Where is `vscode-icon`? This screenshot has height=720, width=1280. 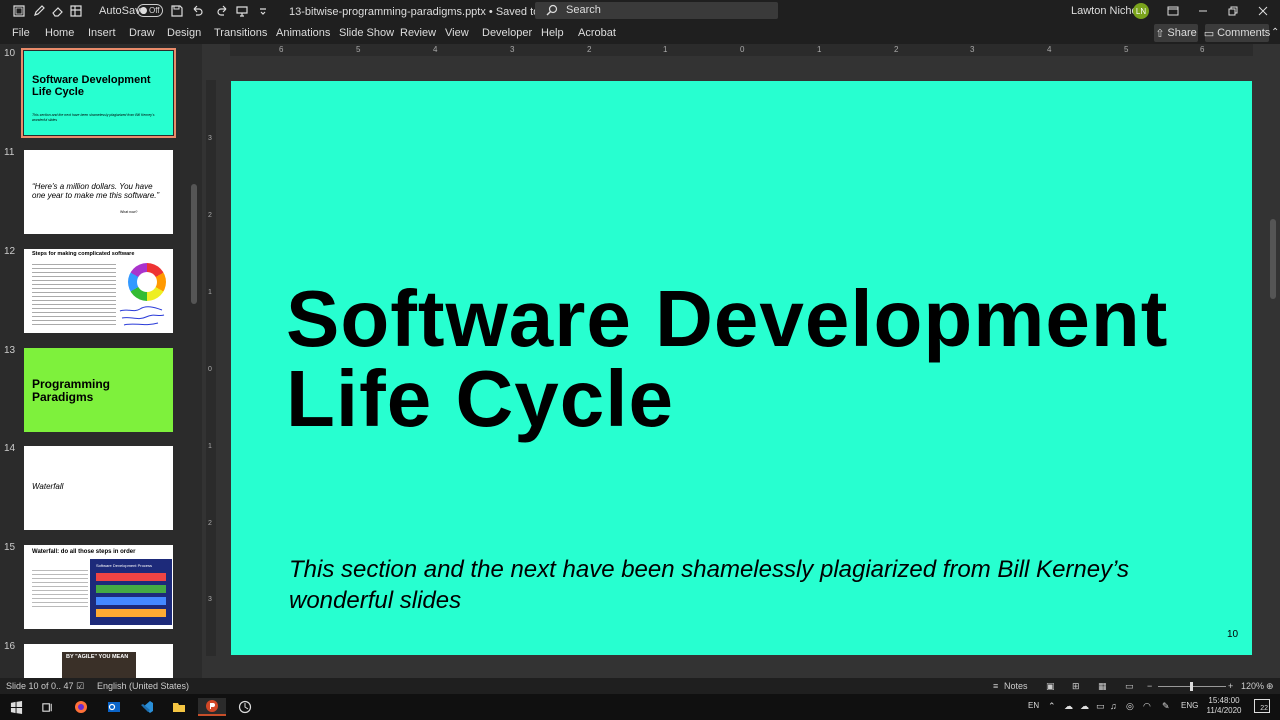
vscode-icon is located at coordinates (147, 707).